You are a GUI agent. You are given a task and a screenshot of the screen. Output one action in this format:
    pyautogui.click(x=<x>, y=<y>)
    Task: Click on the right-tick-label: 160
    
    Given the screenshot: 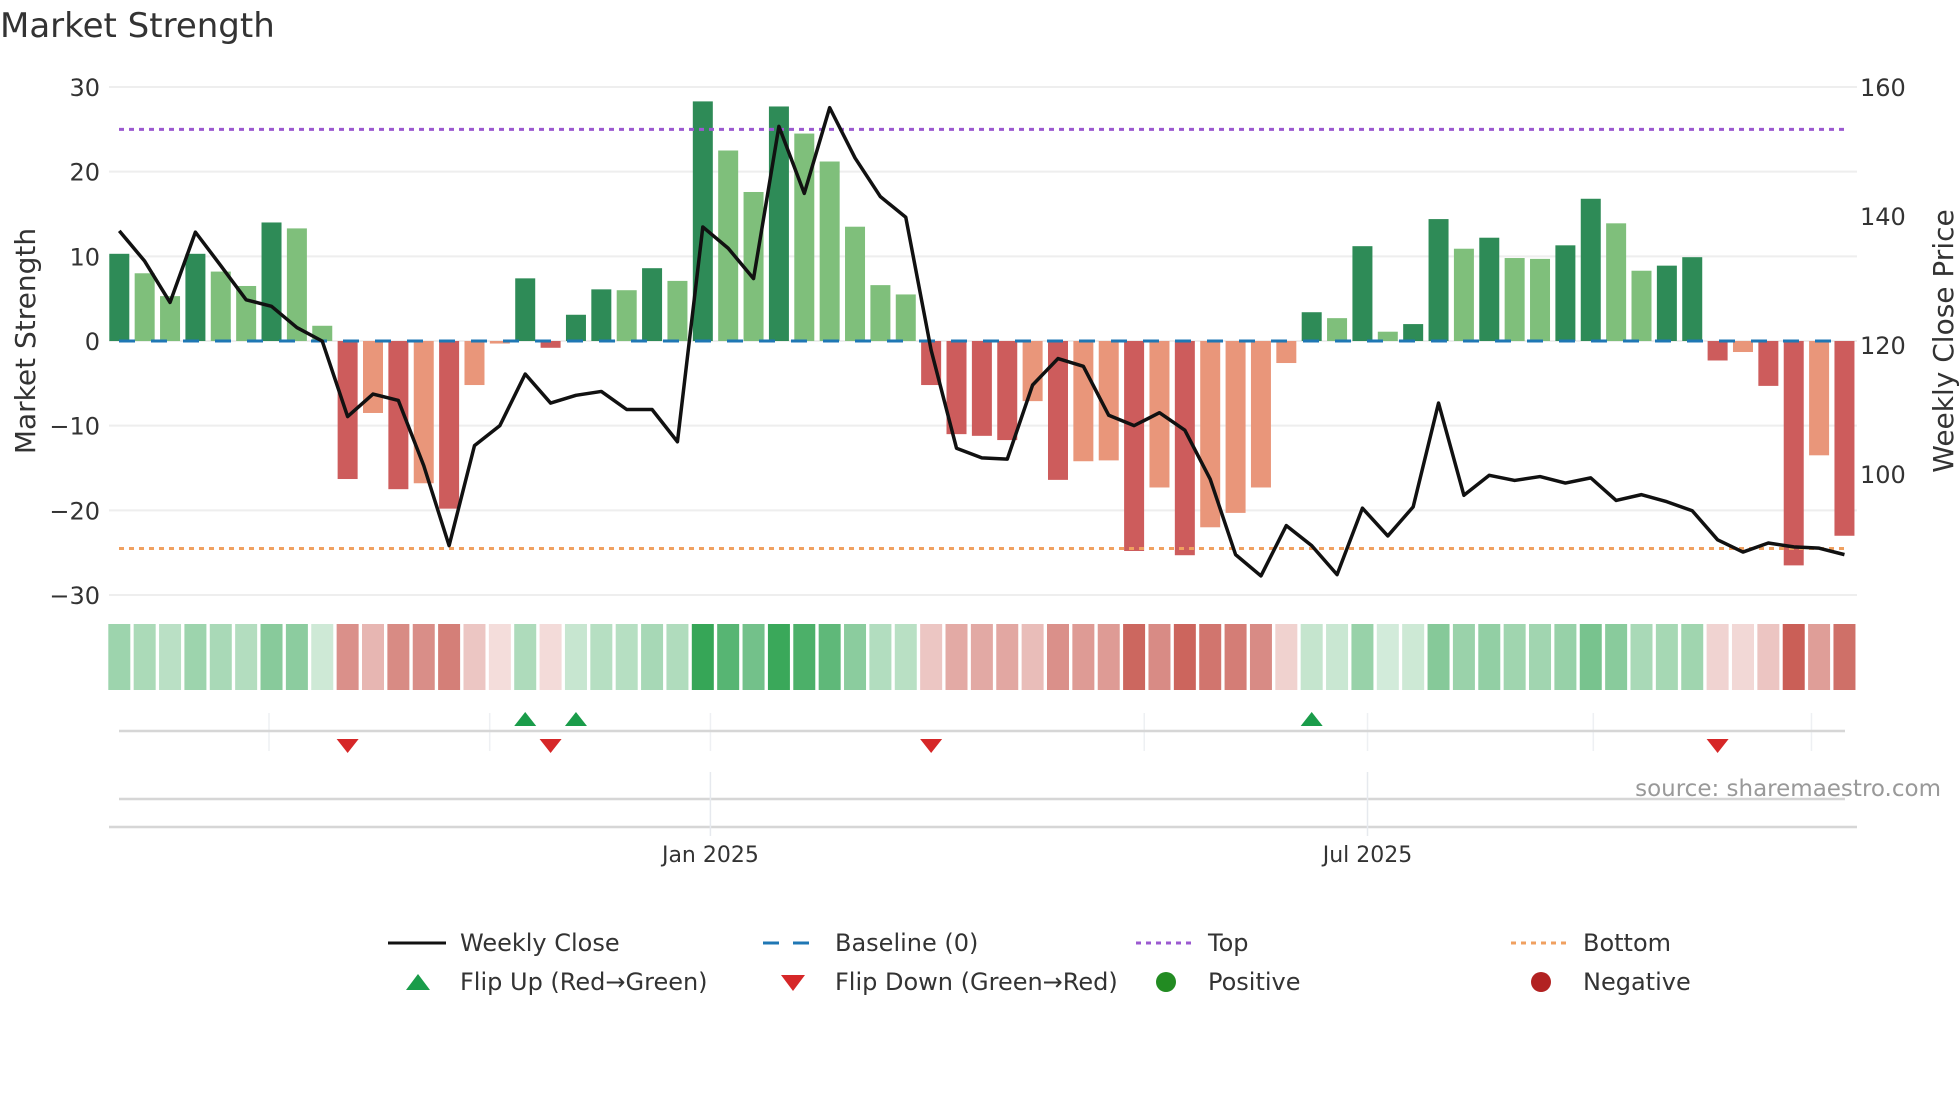 What is the action you would take?
    pyautogui.click(x=1883, y=88)
    